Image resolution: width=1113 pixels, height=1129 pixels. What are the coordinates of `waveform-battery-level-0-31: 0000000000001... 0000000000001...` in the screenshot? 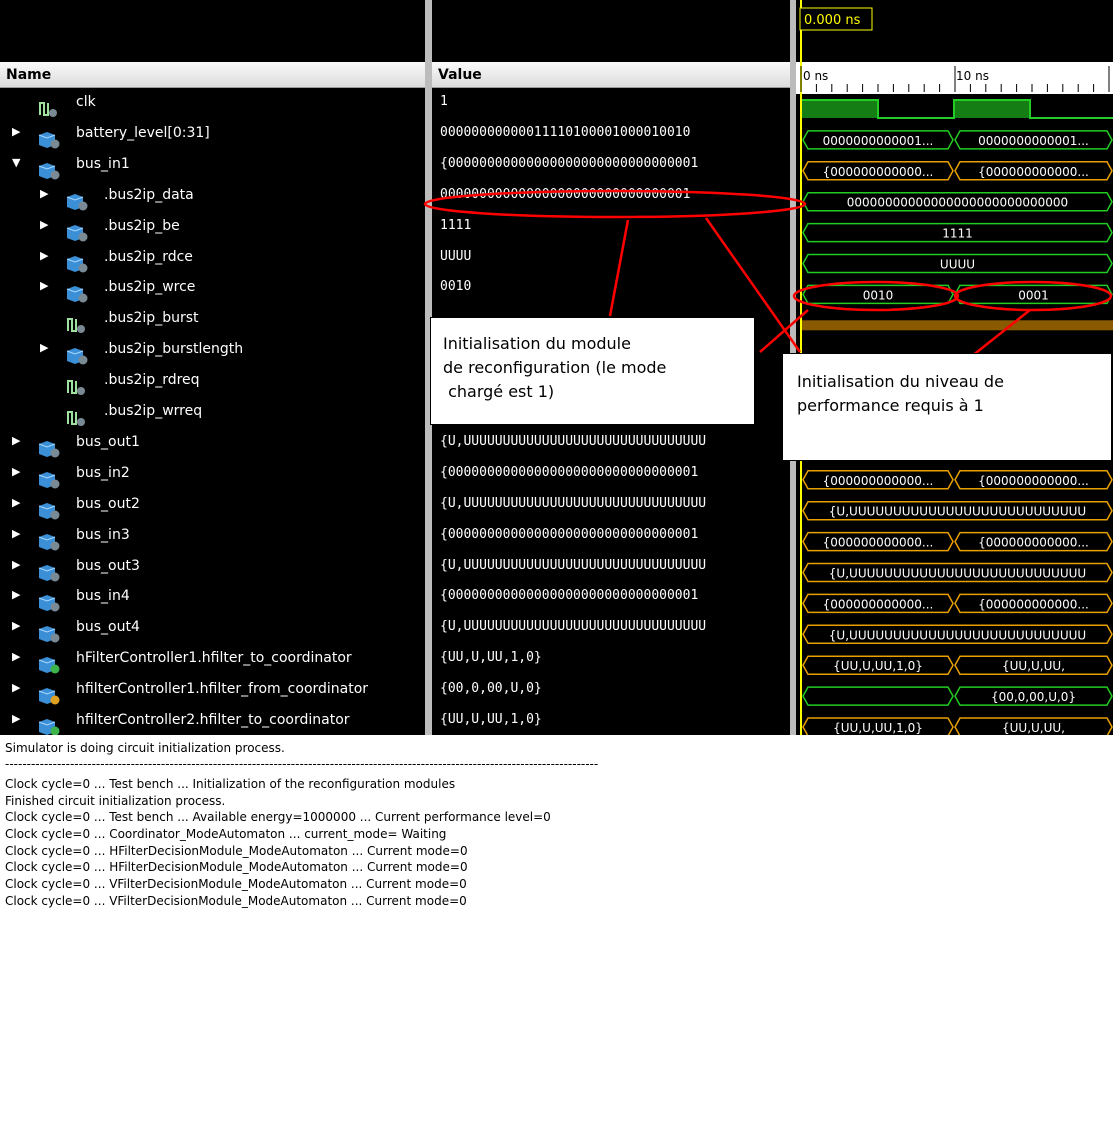 It's located at (957, 140).